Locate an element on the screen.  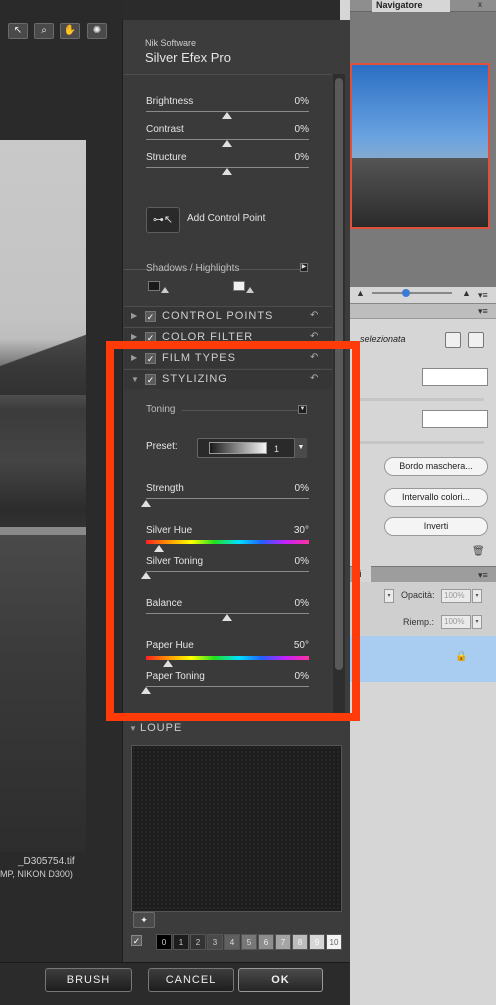
checkbox-color-filter: ✓ is located at coordinates (150, 337).